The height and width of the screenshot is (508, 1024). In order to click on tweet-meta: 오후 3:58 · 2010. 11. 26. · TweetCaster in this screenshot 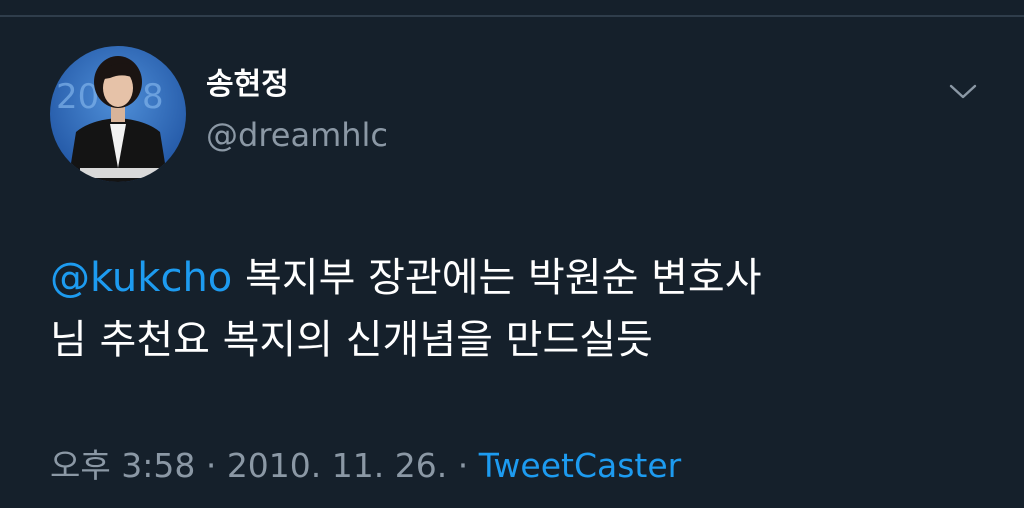, I will do `click(365, 466)`.